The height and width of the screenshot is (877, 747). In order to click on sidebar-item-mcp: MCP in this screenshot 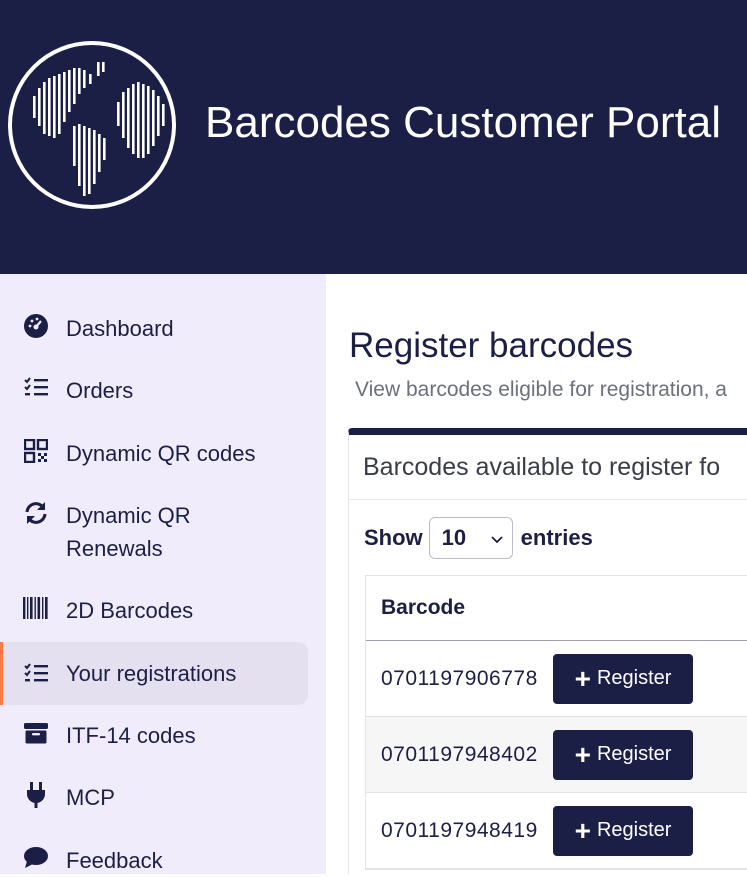, I will do `click(154, 797)`.